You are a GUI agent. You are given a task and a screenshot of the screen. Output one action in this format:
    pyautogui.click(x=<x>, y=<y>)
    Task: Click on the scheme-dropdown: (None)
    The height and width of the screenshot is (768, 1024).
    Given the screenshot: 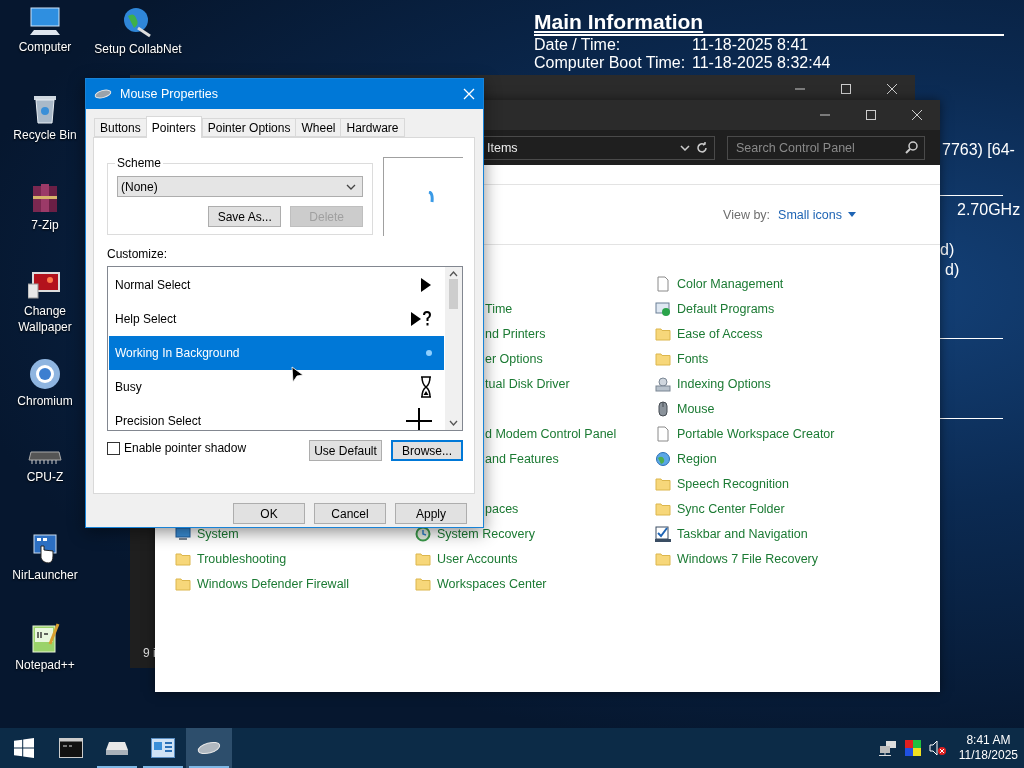 What is the action you would take?
    pyautogui.click(x=240, y=186)
    